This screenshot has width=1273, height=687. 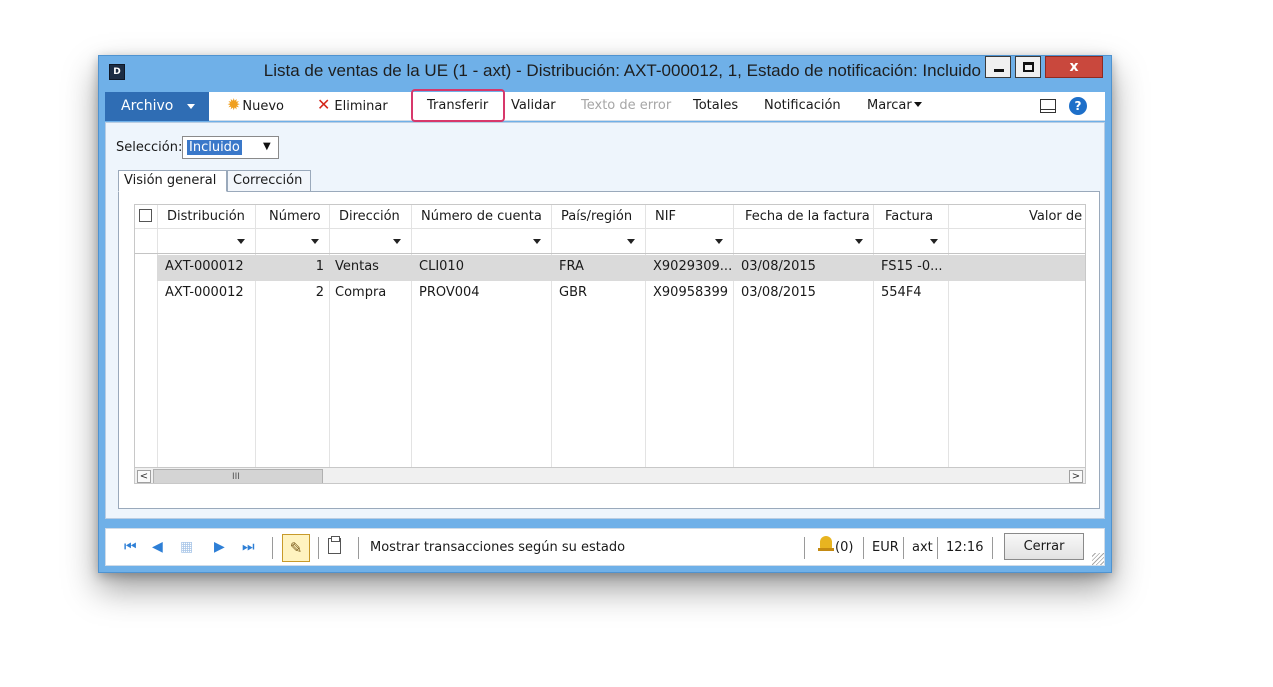 What do you see at coordinates (361, 106) in the screenshot?
I see `eliminar-label: Eliminar` at bounding box center [361, 106].